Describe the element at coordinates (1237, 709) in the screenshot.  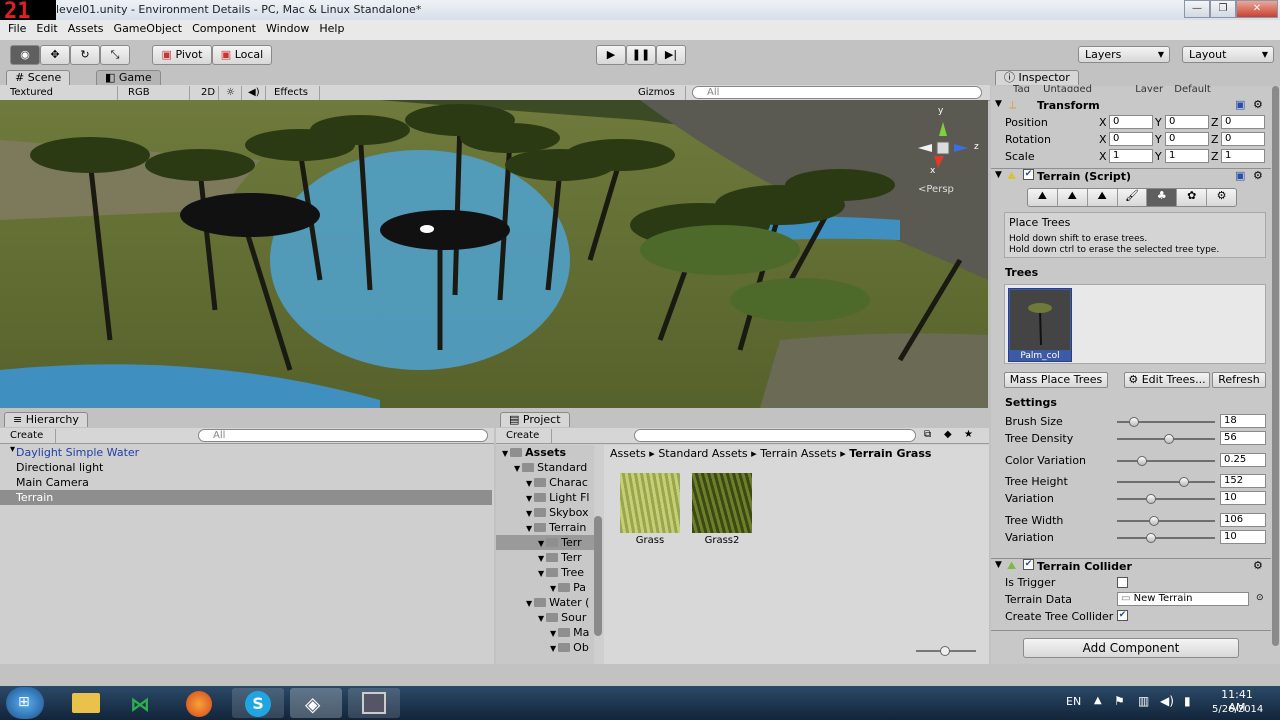
I see `clock-date: 5/26/2014` at that location.